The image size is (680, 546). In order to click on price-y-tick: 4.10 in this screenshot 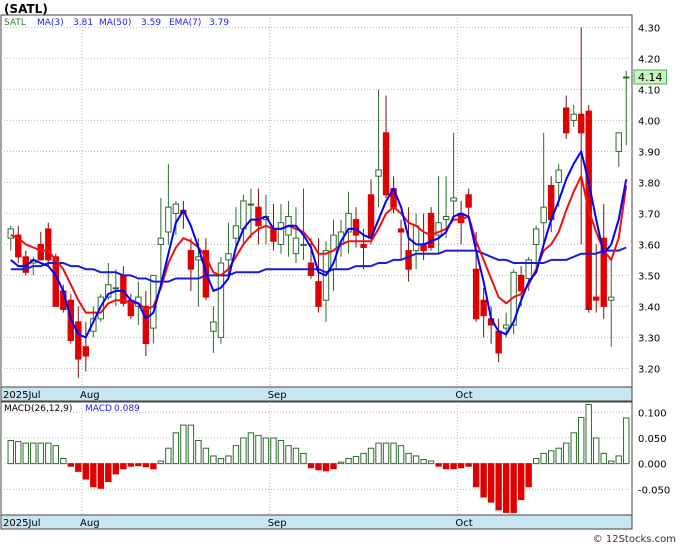, I will do `click(649, 90)`.